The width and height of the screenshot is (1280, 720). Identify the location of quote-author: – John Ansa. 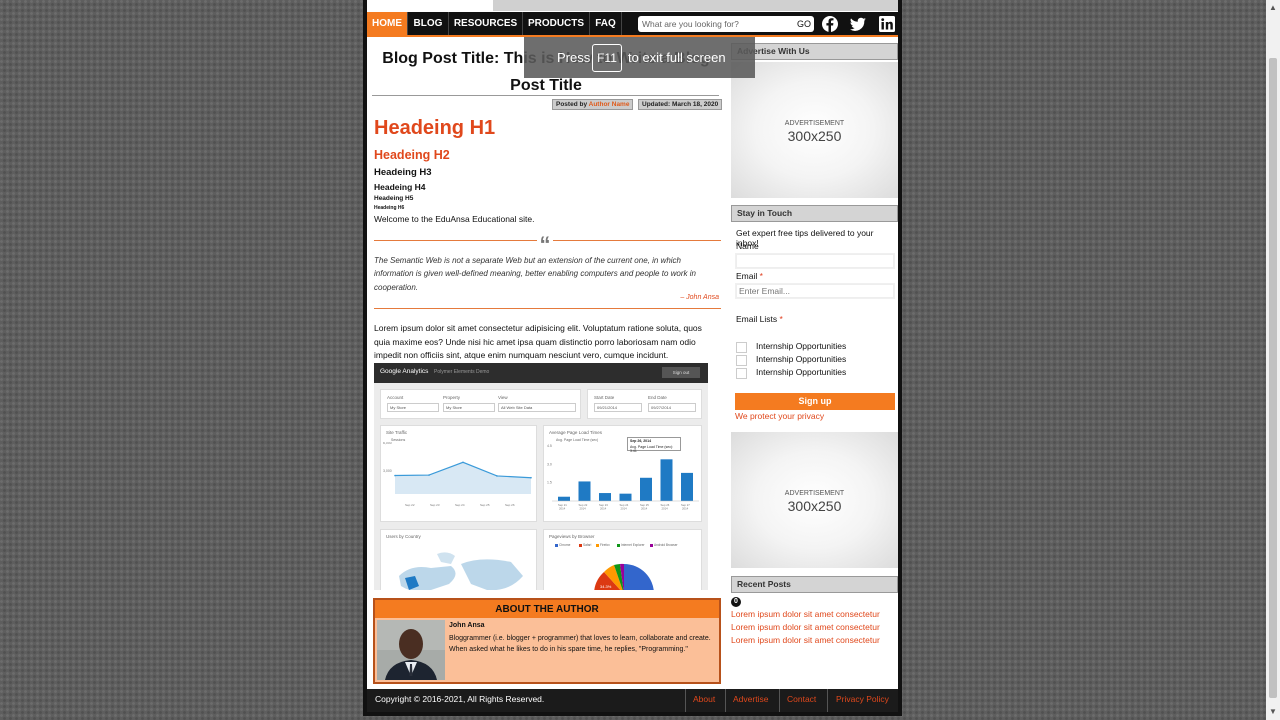
(699, 297).